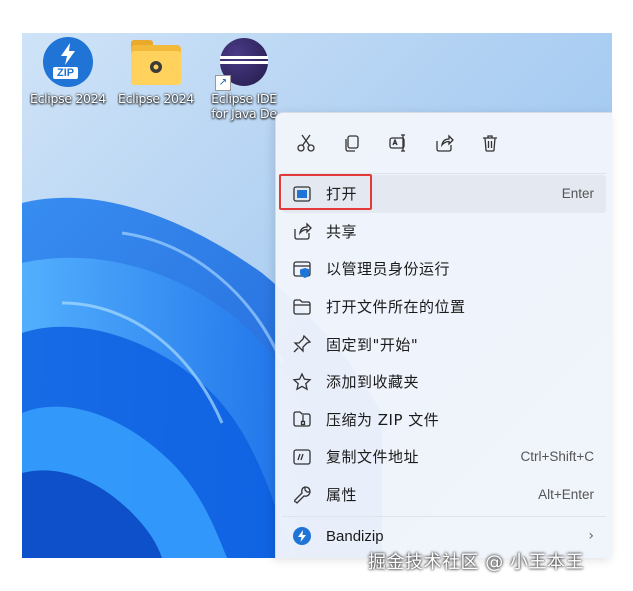 The width and height of the screenshot is (633, 591). Describe the element at coordinates (306, 143) in the screenshot. I see `cut-icon` at that location.